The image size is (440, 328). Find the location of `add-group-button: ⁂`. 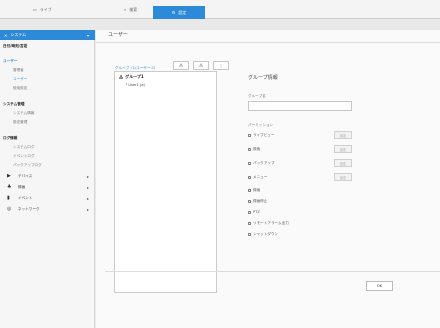

add-group-button: ⁂ is located at coordinates (181, 65).